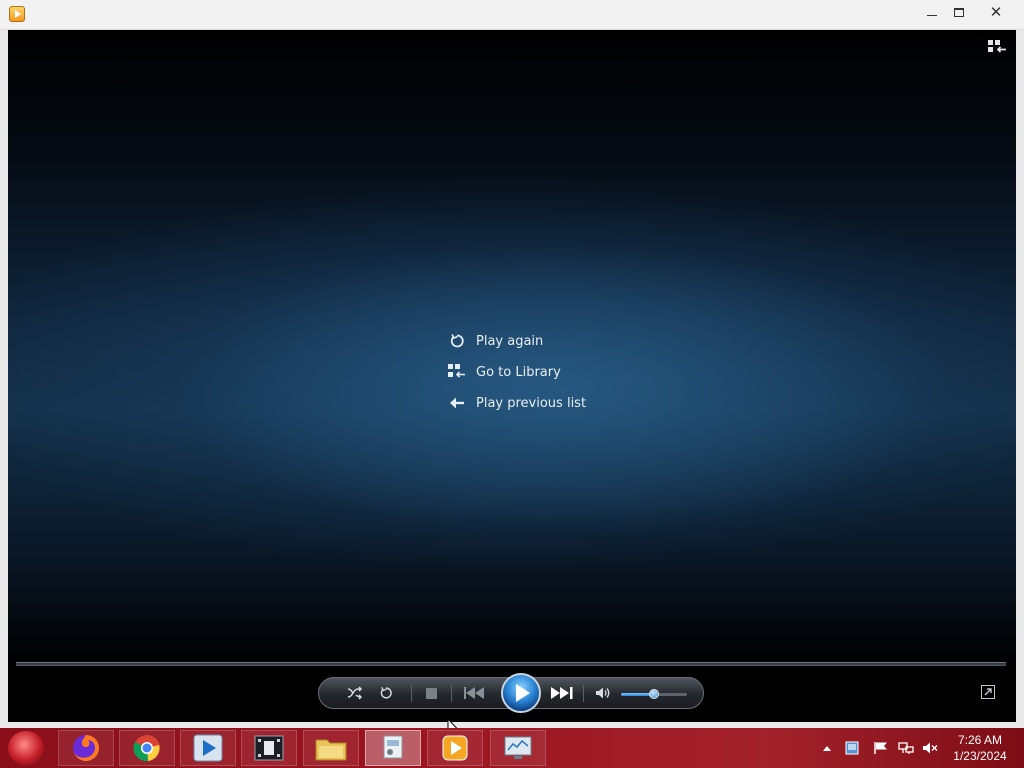 The height and width of the screenshot is (768, 1024). I want to click on volume-slider, so click(654, 694).